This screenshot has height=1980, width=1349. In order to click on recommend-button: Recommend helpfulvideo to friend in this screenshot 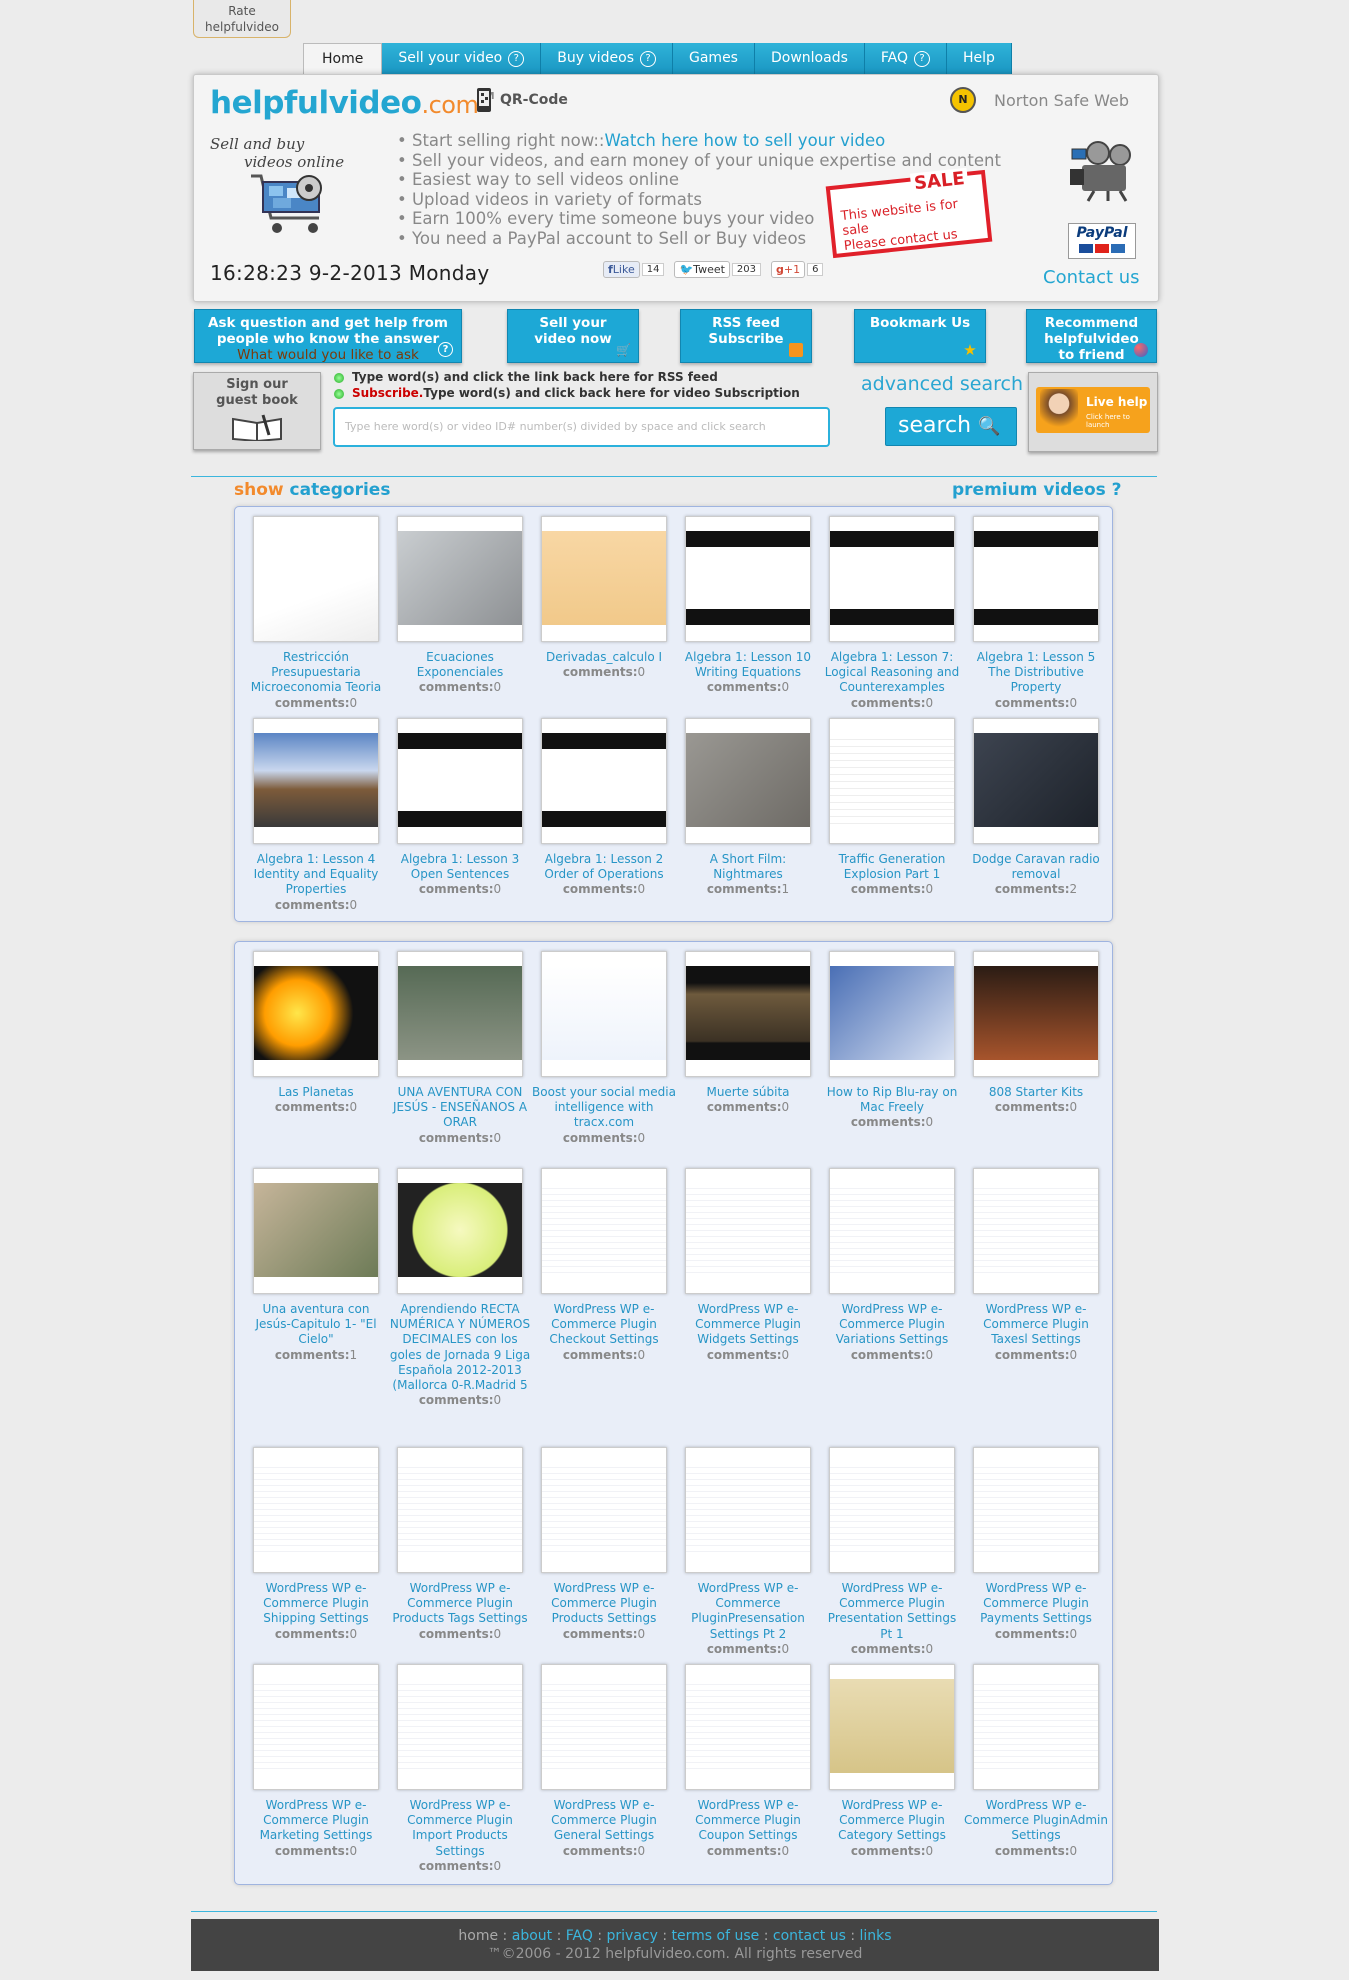, I will do `click(1091, 336)`.